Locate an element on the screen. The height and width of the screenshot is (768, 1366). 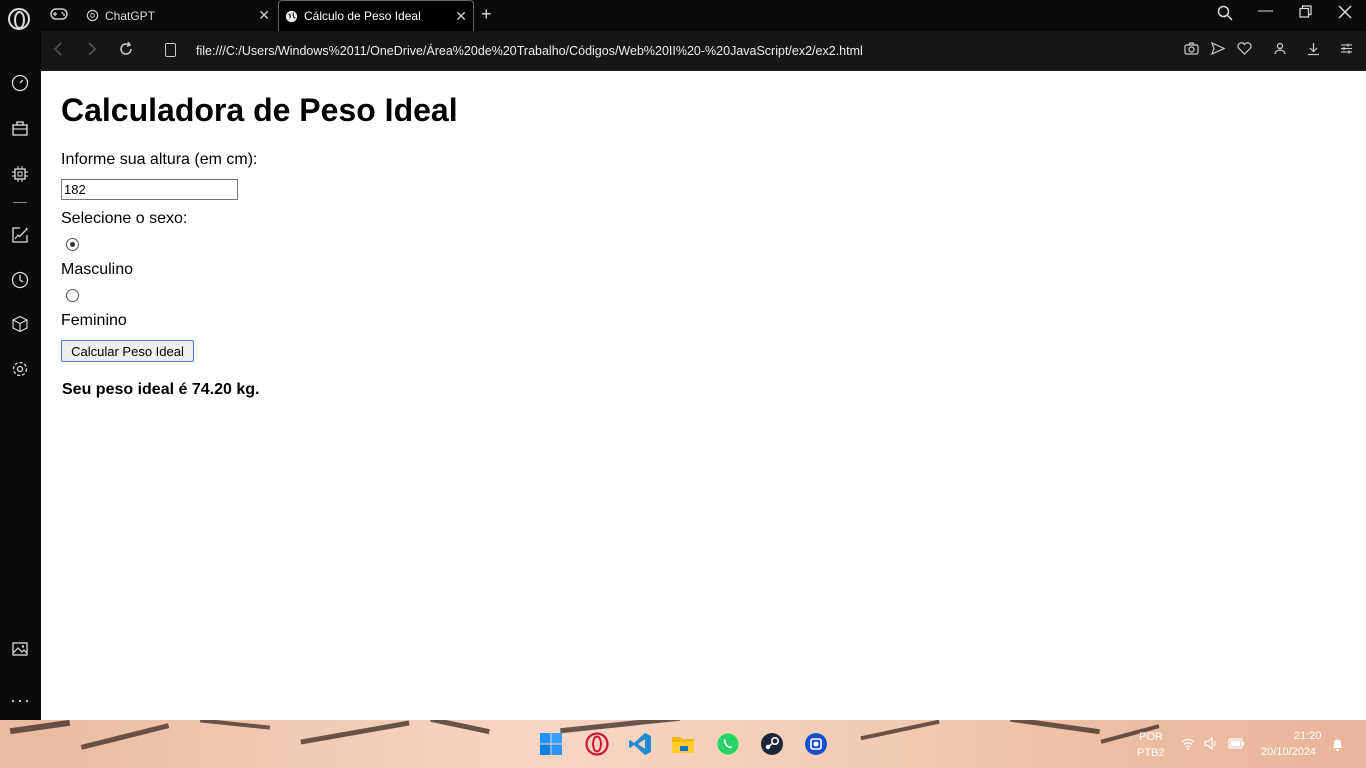
settings-sliders-icon is located at coordinates (1346, 50).